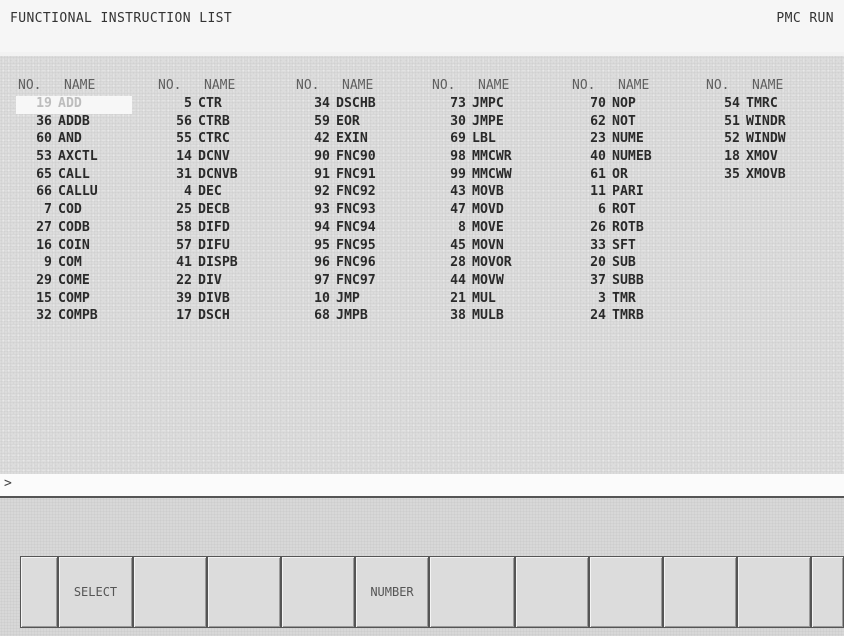  I want to click on instruction-name: AND, so click(70, 139).